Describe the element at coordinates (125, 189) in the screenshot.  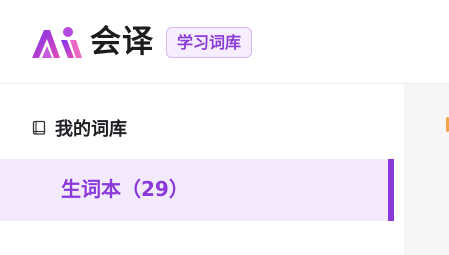
I see `sidebar-item-label: 生词本（29）` at that location.